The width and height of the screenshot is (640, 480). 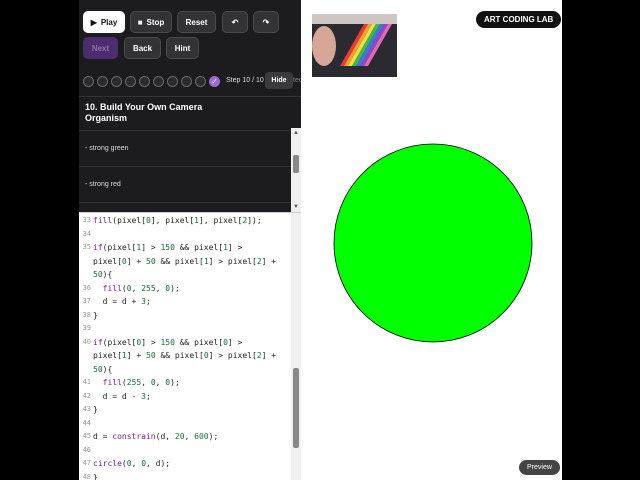 What do you see at coordinates (167, 247) in the screenshot?
I see `code-line: if(pixel[1] > 150 && pixel[1] >` at bounding box center [167, 247].